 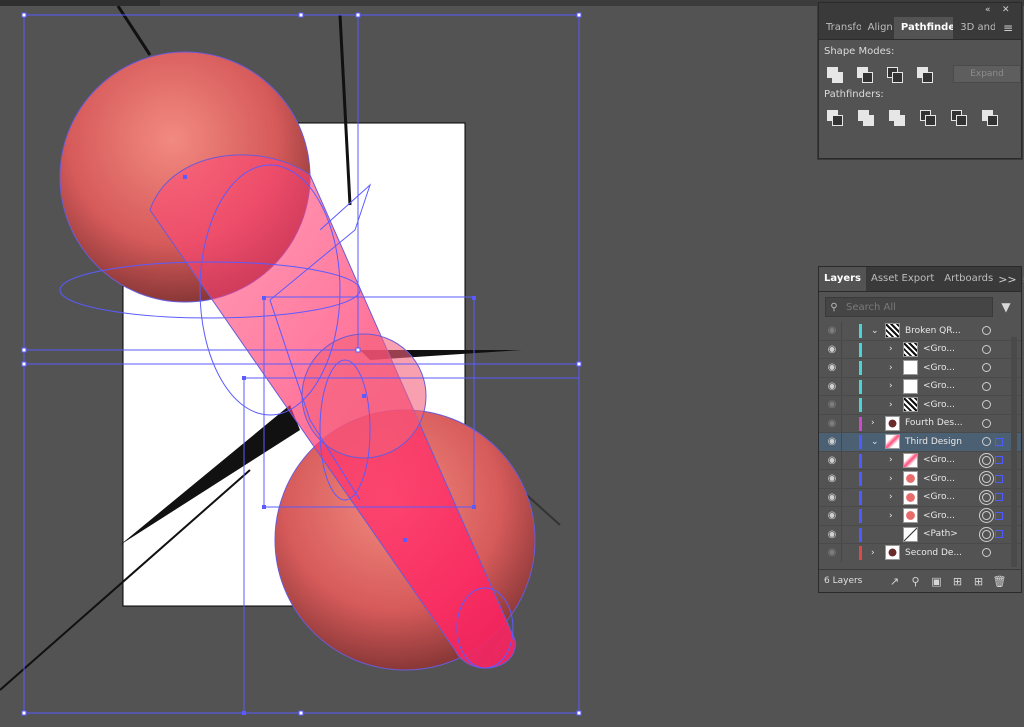 What do you see at coordinates (928, 117) in the screenshot?
I see `crop-button` at bounding box center [928, 117].